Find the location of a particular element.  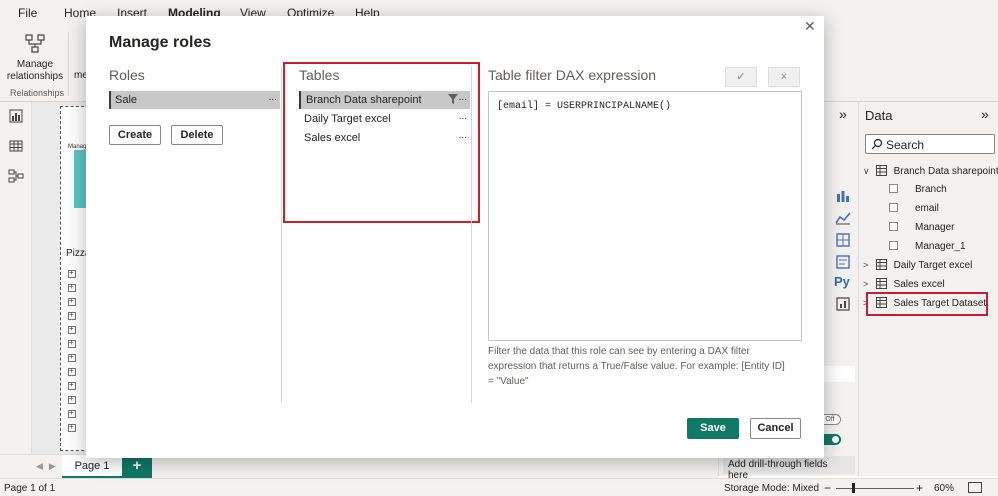

field-label: Manager_1 is located at coordinates (940, 246).